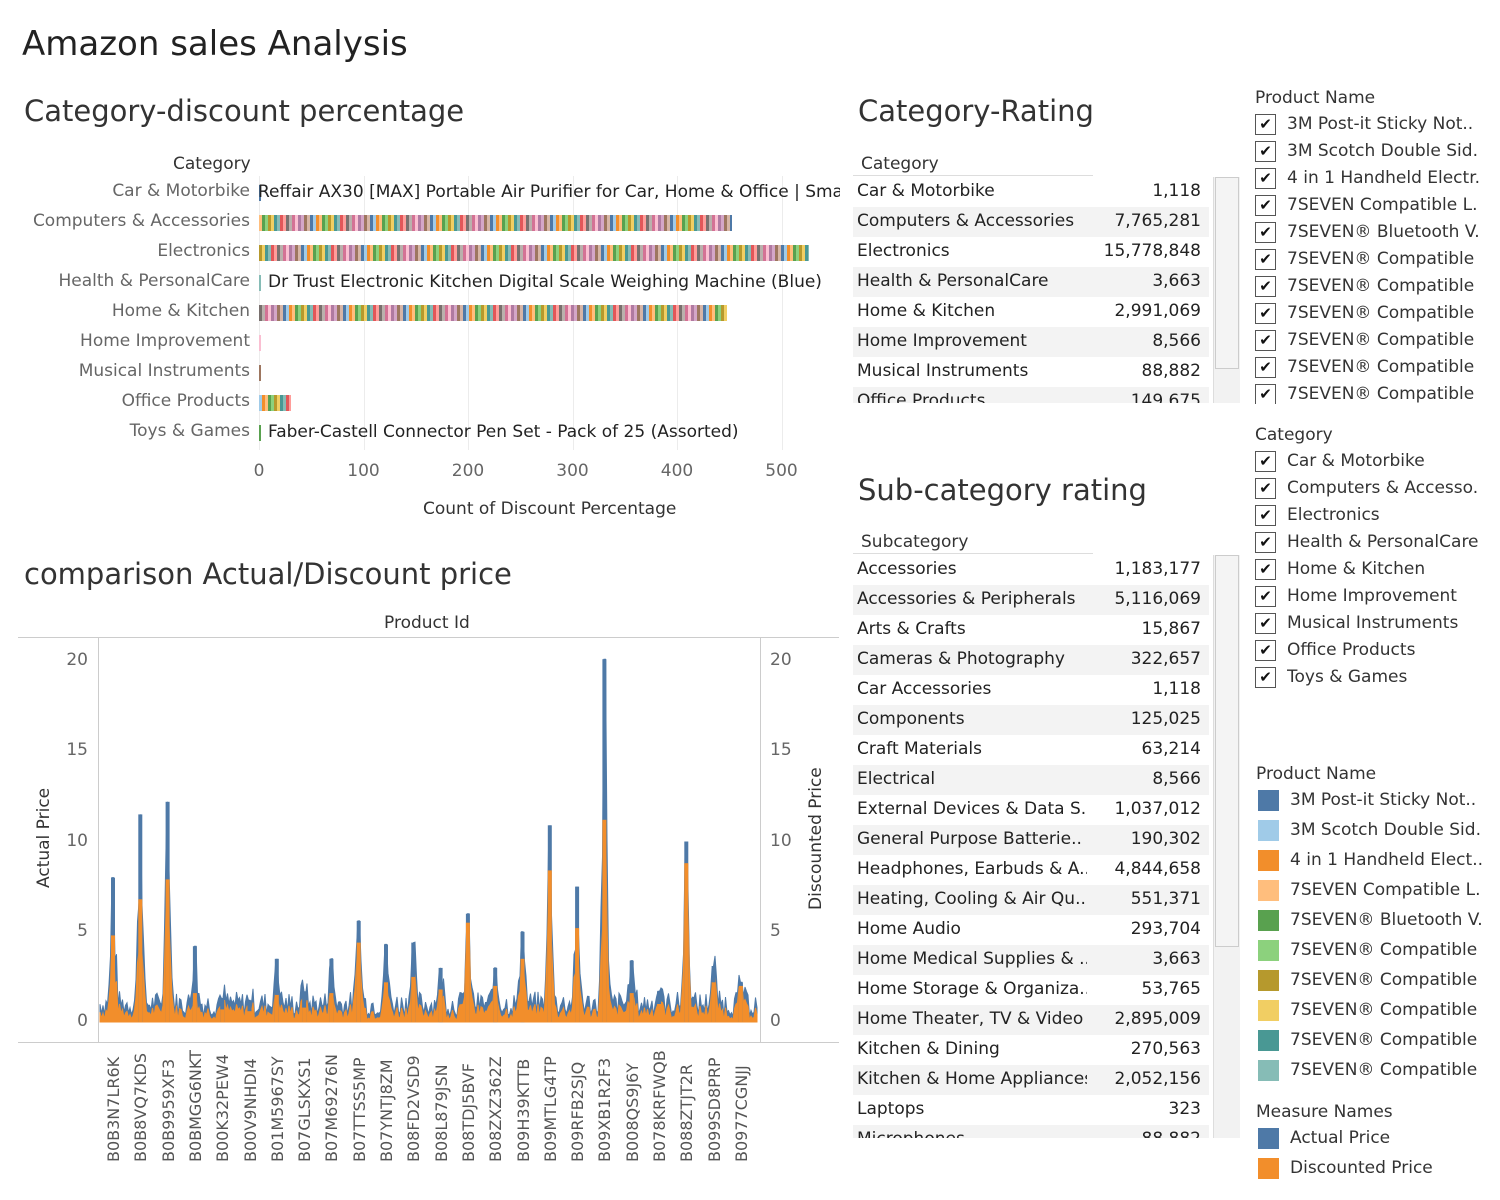 The width and height of the screenshot is (1500, 1200). What do you see at coordinates (1369, 462) in the screenshot?
I see `category-filter-item: ✔ Car & Motorbike` at bounding box center [1369, 462].